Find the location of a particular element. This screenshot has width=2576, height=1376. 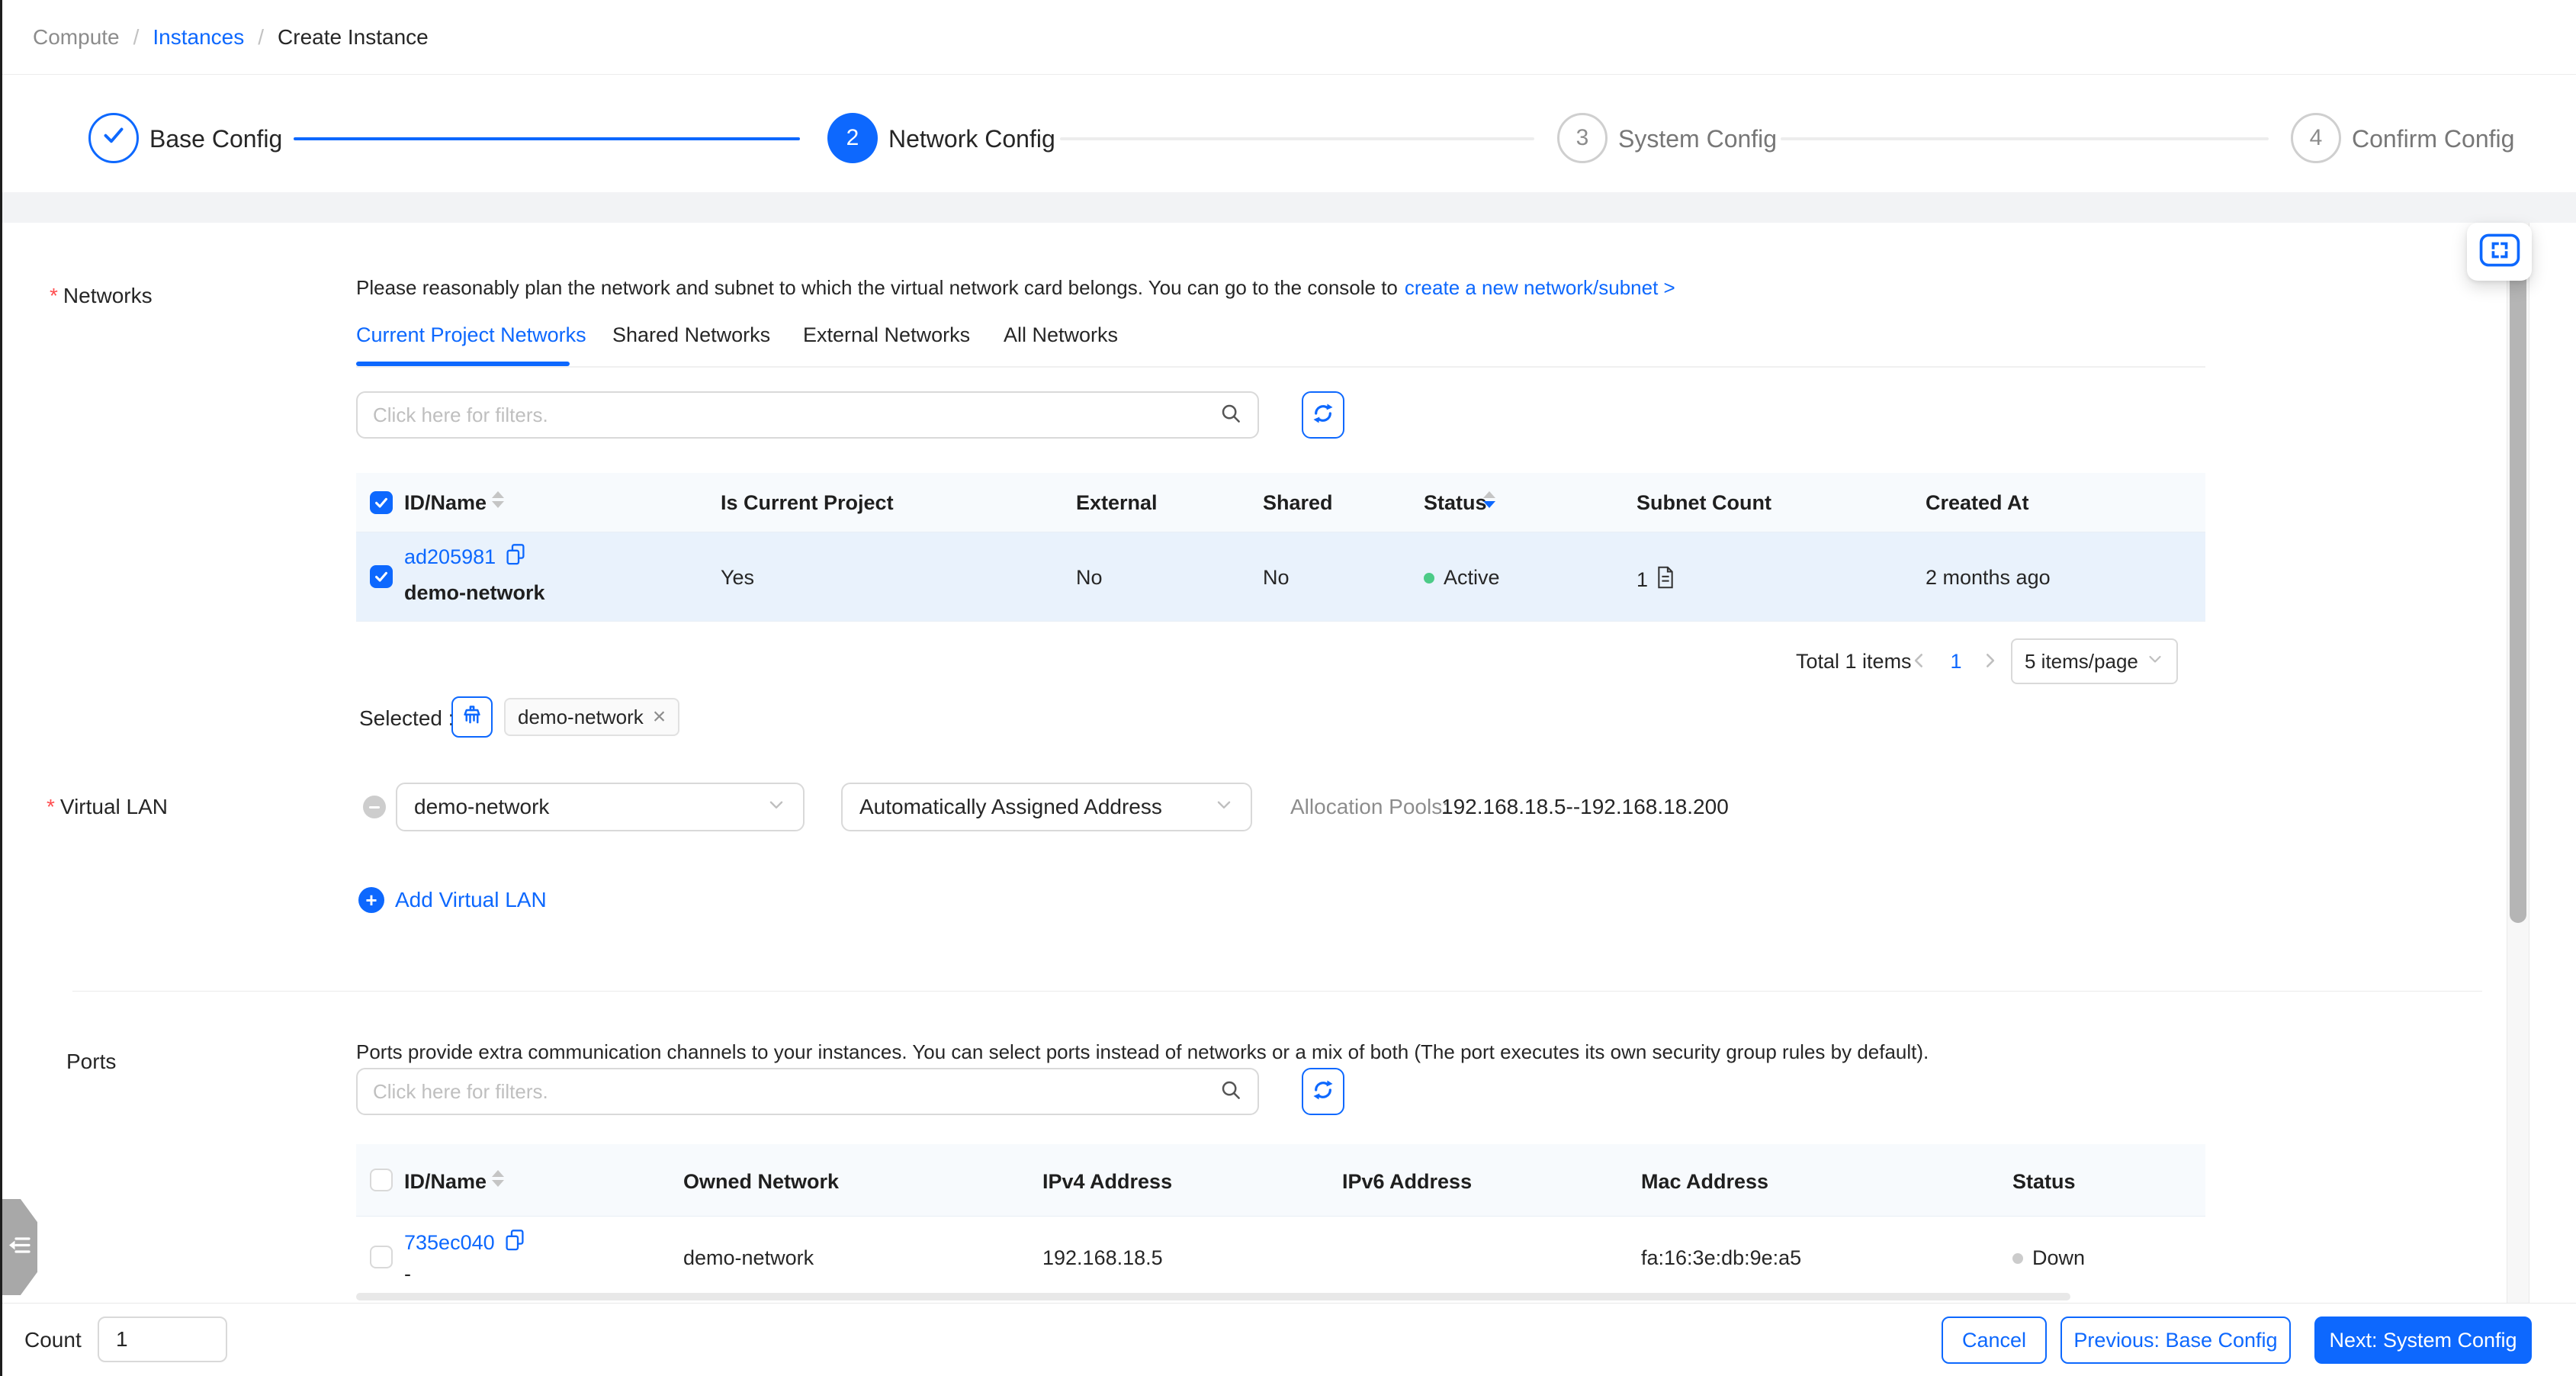

collapse-menu-icon is located at coordinates (19, 1247).